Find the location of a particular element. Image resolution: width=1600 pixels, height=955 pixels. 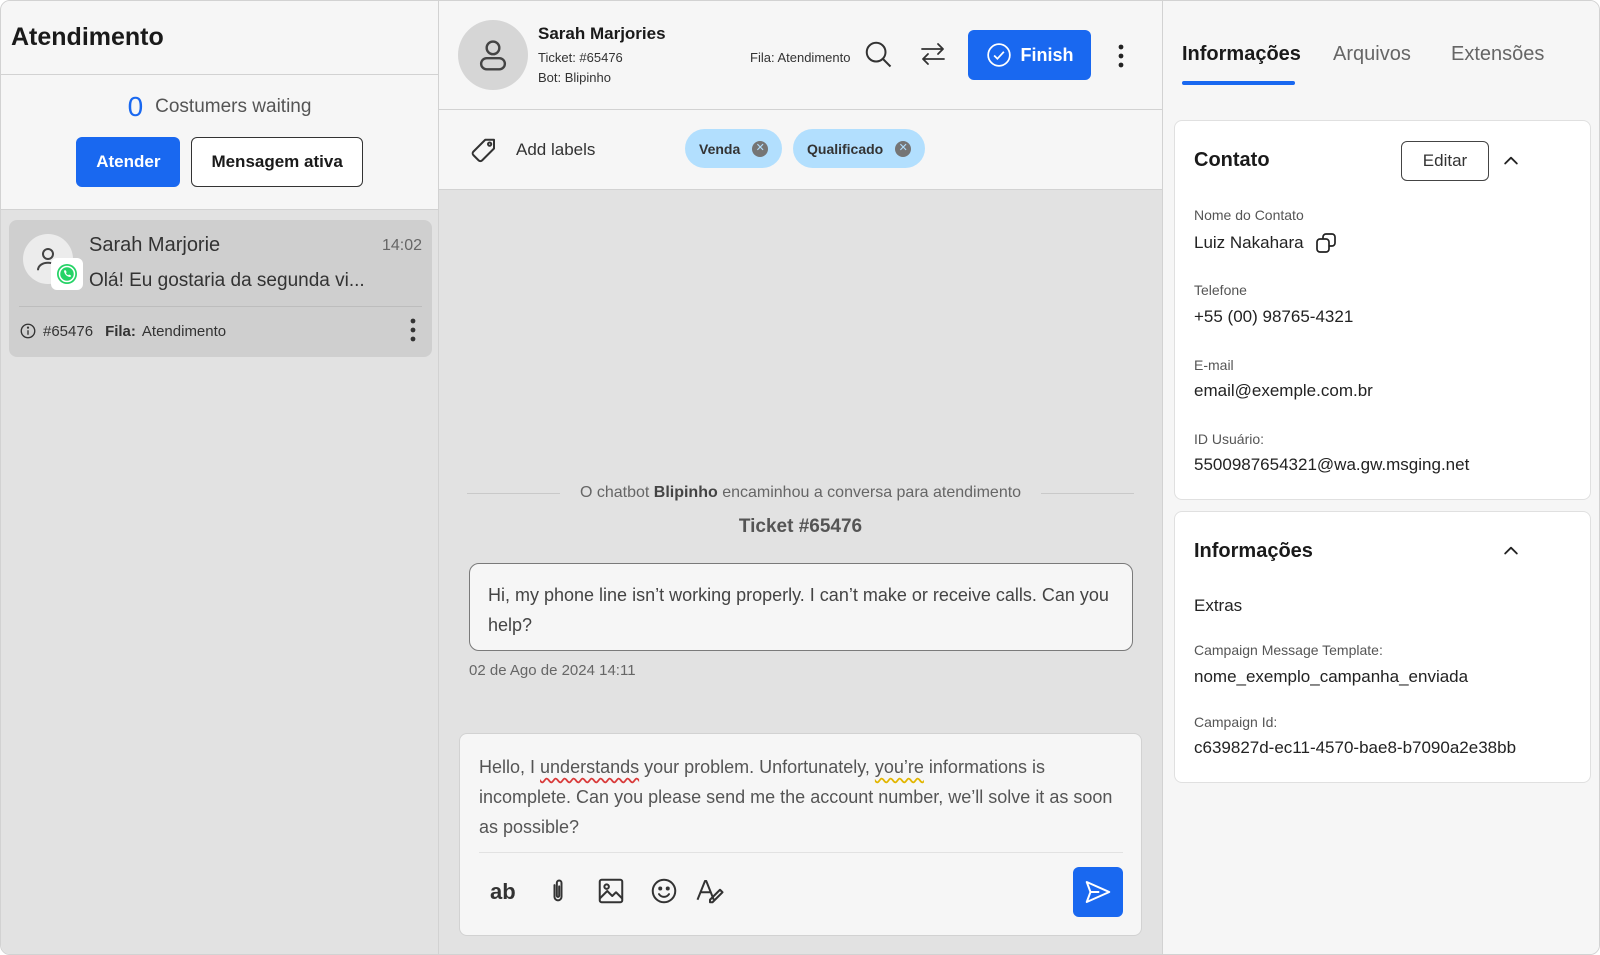

queue-header: Atendimento is located at coordinates (219, 38).